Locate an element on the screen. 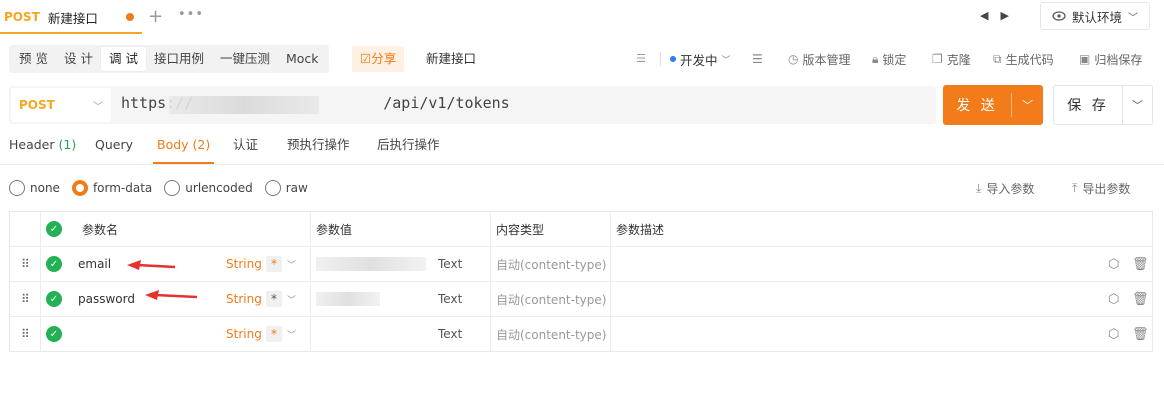 This screenshot has width=1164, height=406. tab-nav: ◀ ▶ is located at coordinates (994, 15).